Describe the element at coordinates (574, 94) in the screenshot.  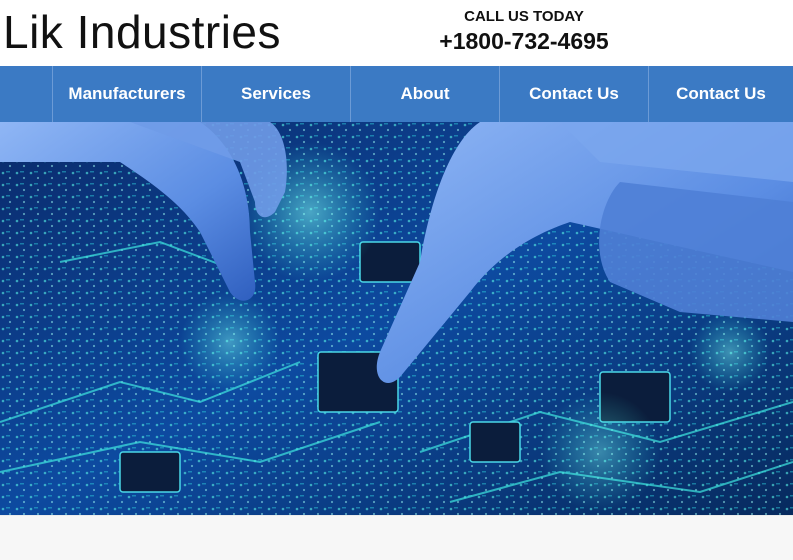
I see `nav-item-contact-us: Contact Us` at that location.